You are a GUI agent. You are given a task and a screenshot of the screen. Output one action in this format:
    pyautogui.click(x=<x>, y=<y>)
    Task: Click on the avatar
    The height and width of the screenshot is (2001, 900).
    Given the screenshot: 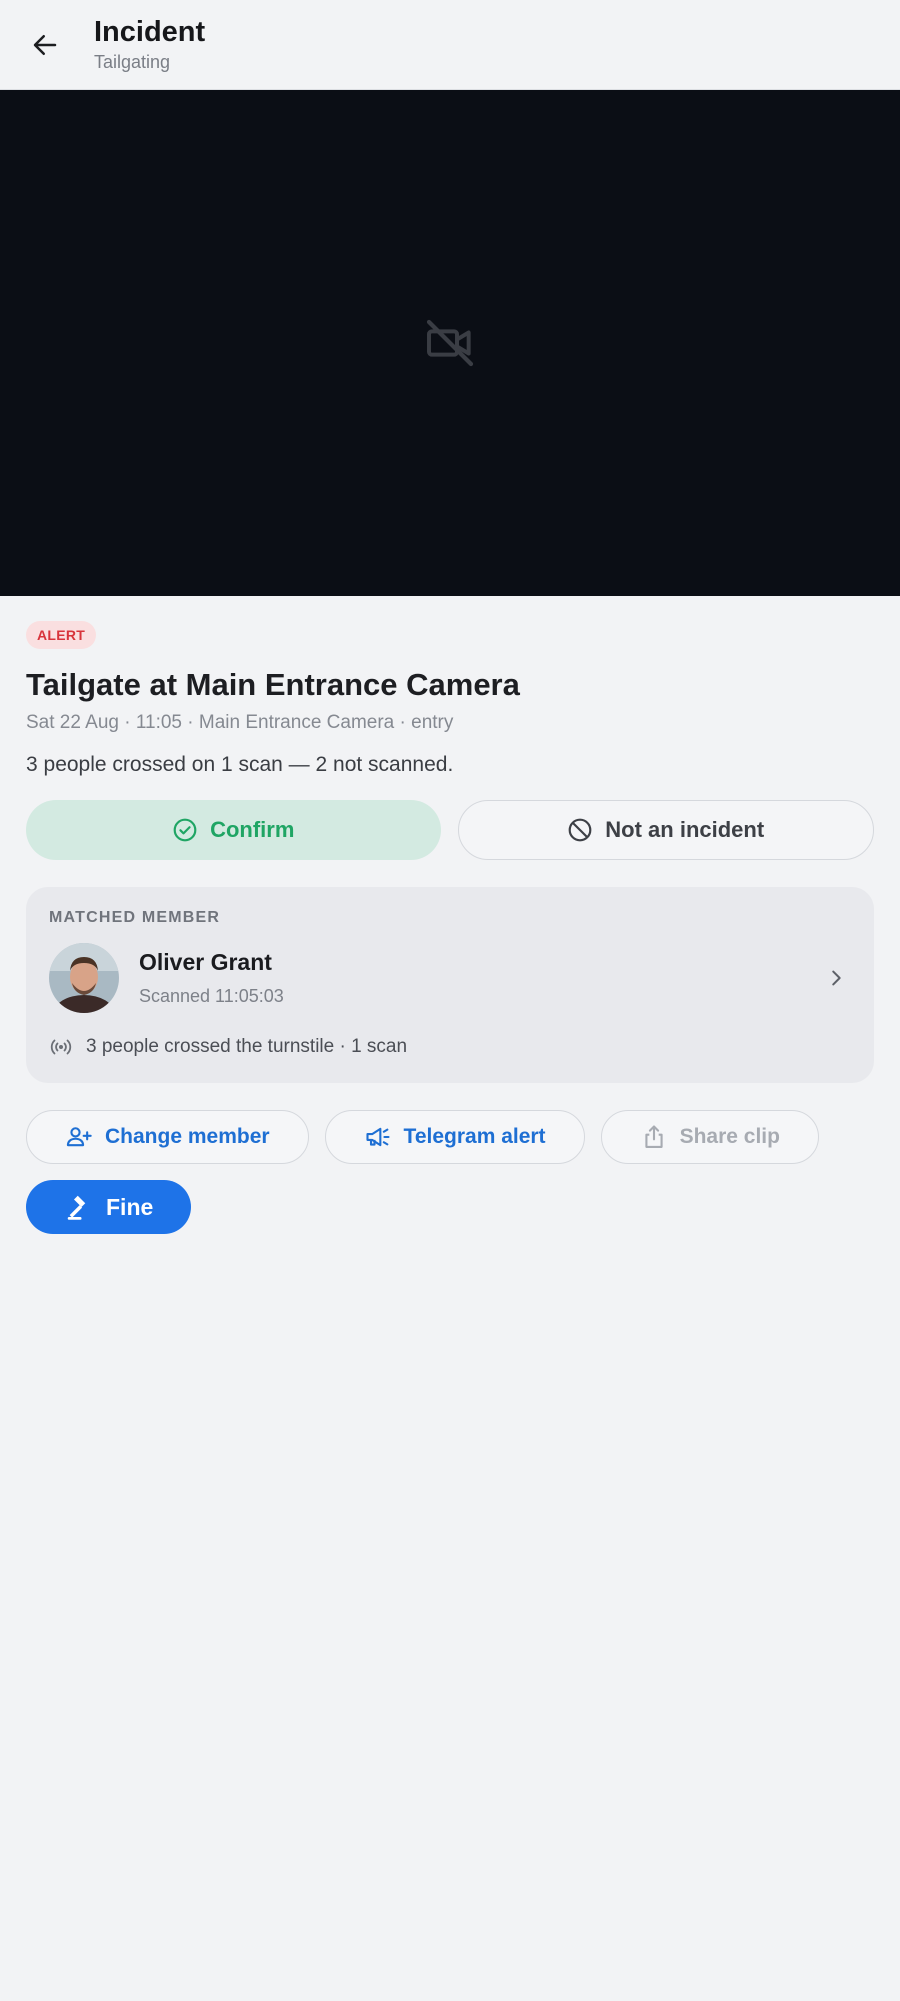 What is the action you would take?
    pyautogui.click(x=84, y=978)
    